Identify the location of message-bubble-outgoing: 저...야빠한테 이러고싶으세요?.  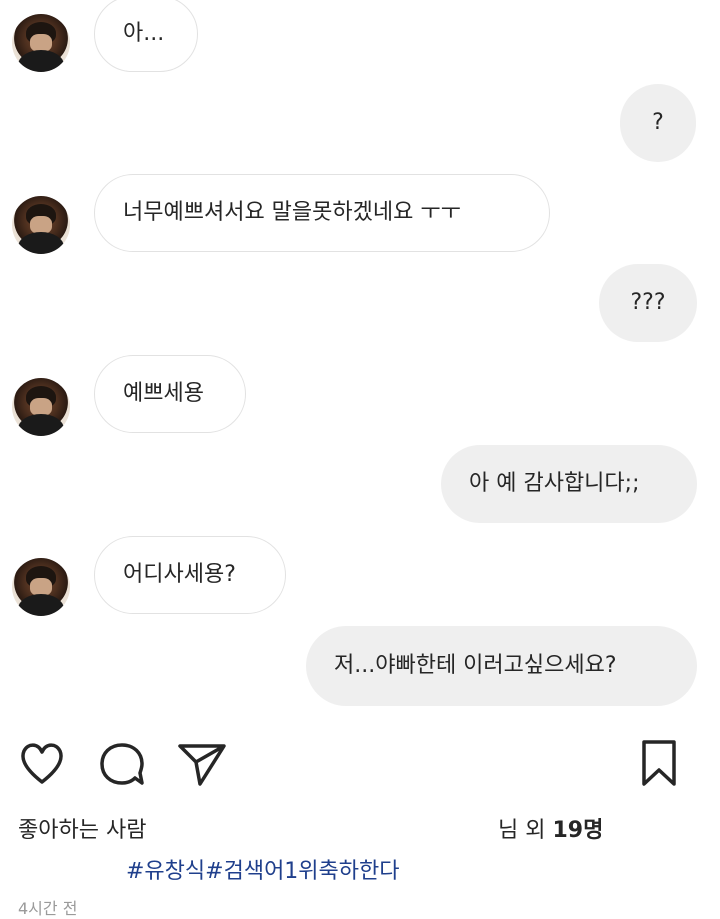
(501, 666).